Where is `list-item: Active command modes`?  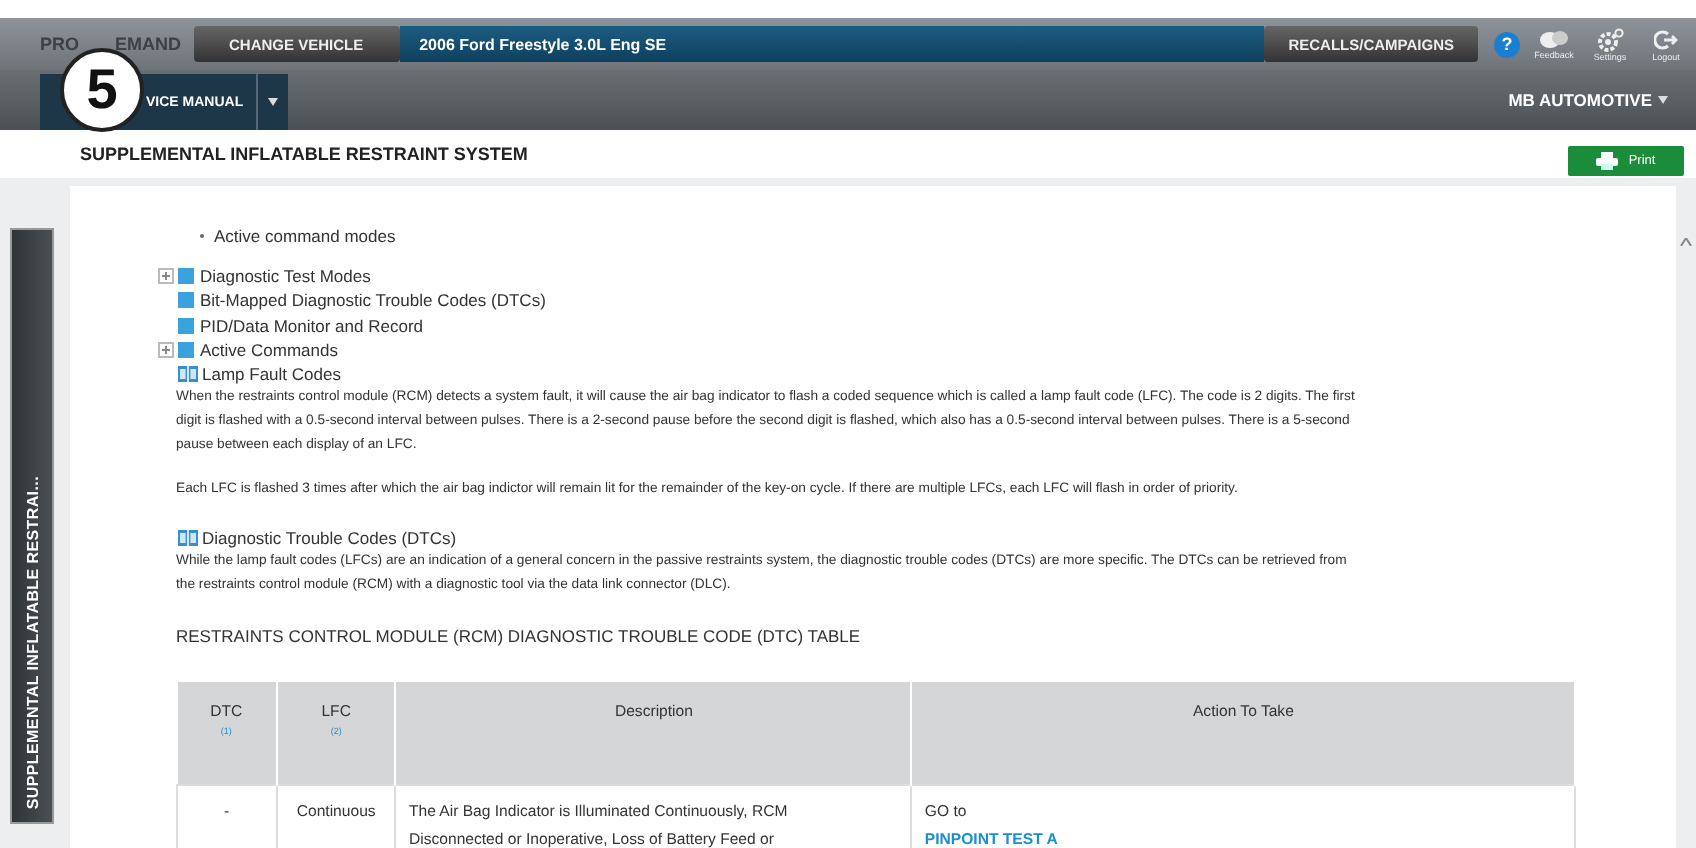 list-item: Active command modes is located at coordinates (305, 236).